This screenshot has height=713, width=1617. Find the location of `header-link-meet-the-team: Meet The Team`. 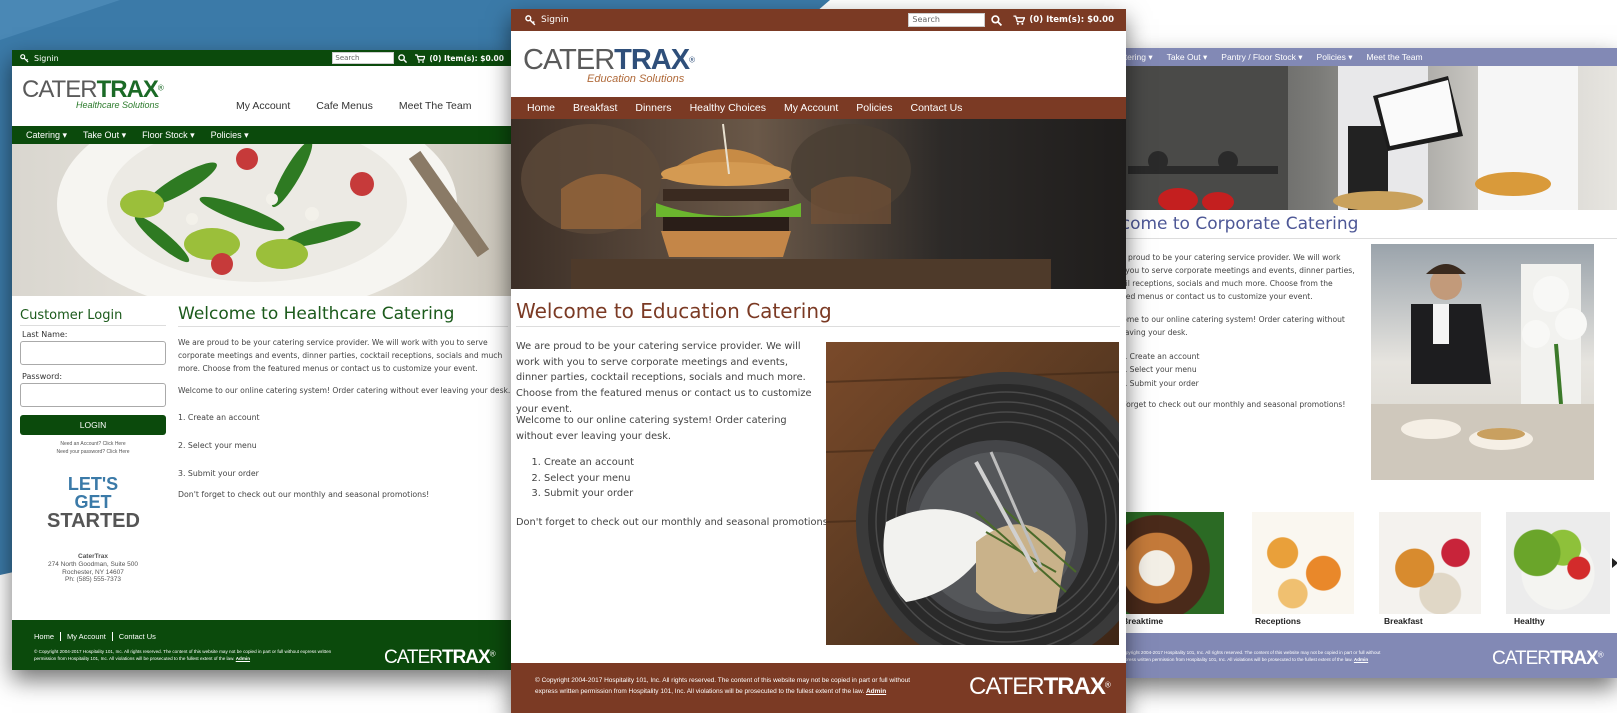

header-link-meet-the-team: Meet The Team is located at coordinates (435, 106).